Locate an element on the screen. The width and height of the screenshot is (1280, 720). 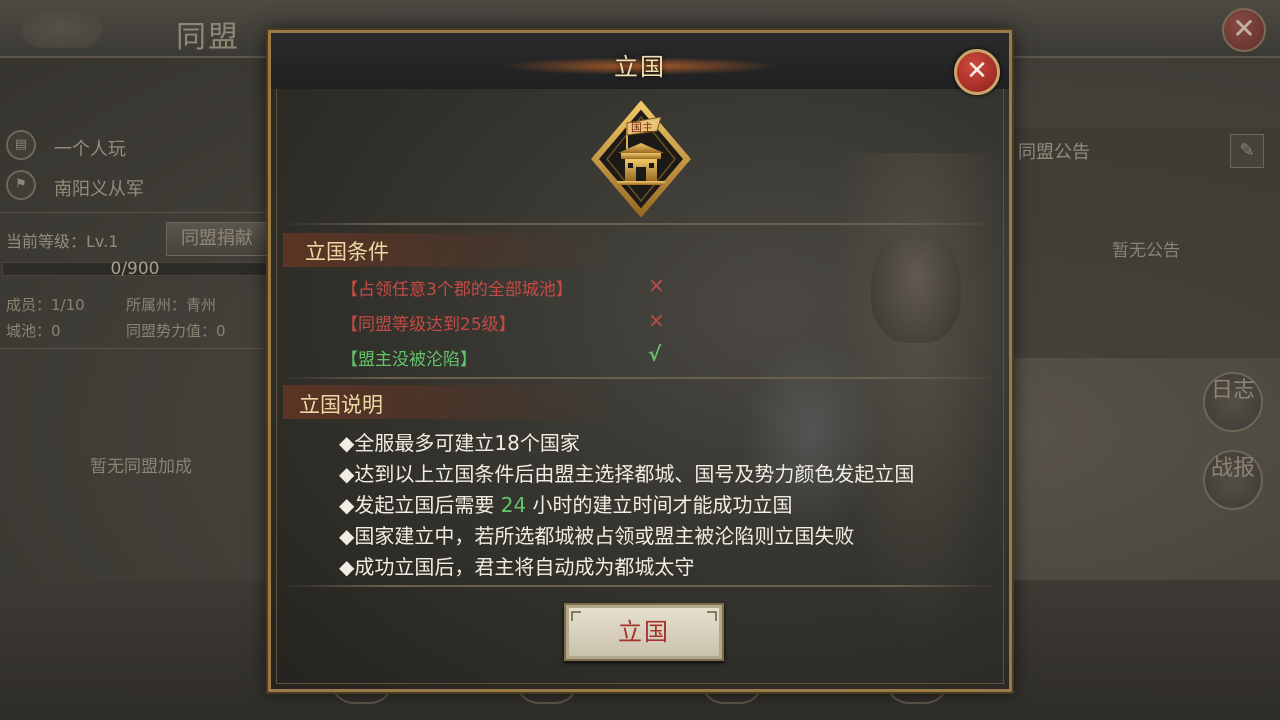
note-build-time-suffix: 小时的建立时间才能成功立国 is located at coordinates (659, 505).